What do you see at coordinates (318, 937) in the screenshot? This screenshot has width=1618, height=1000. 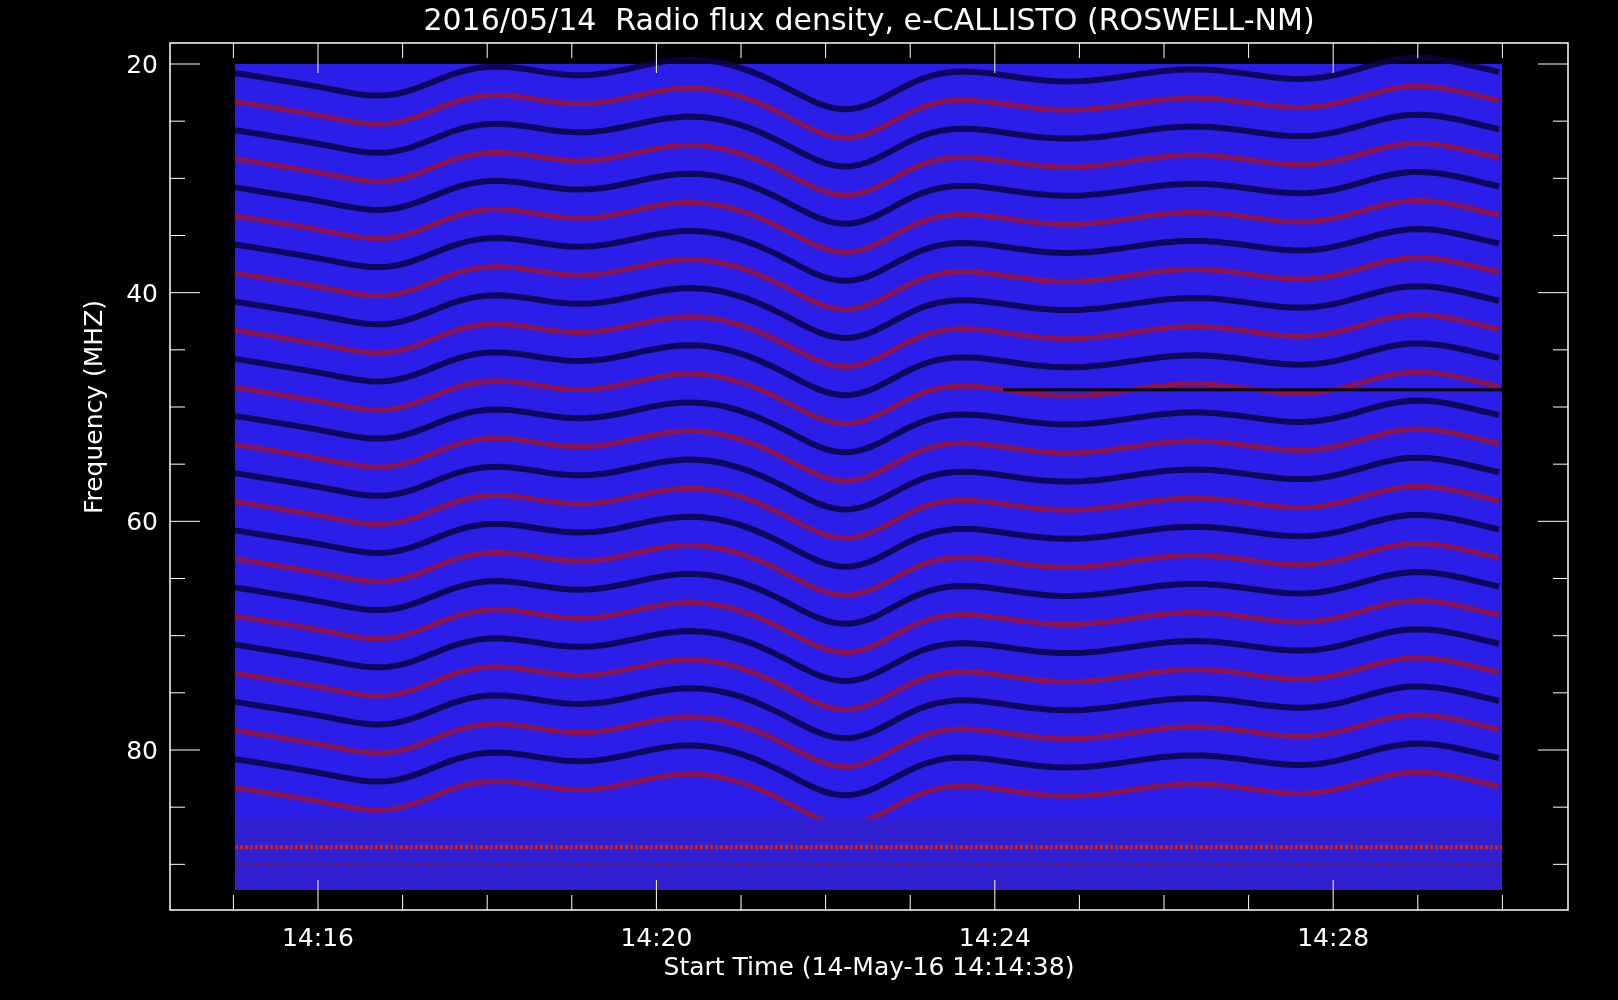 I see `x-tick-label: 14:16` at bounding box center [318, 937].